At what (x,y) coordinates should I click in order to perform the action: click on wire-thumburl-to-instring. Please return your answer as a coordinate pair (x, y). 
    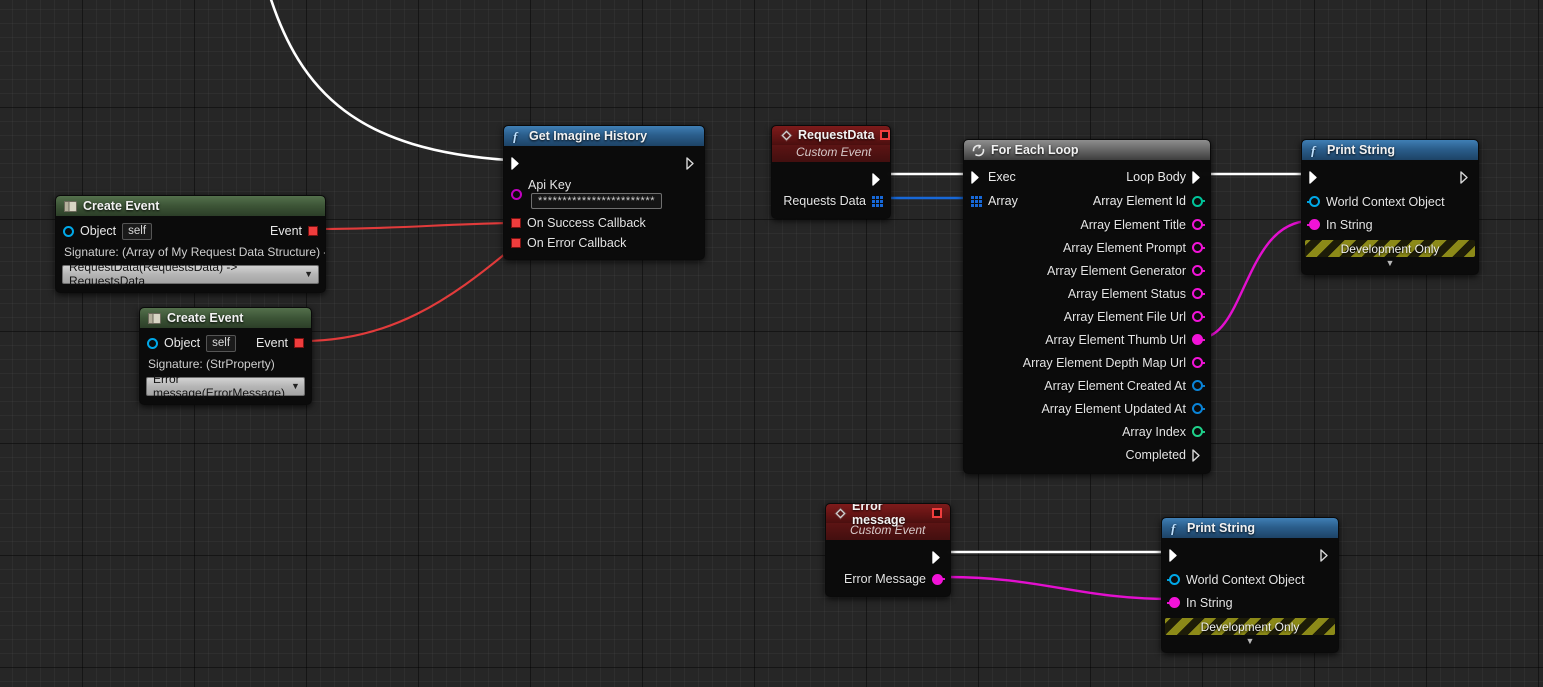
    Looking at the image, I should click on (1255, 279).